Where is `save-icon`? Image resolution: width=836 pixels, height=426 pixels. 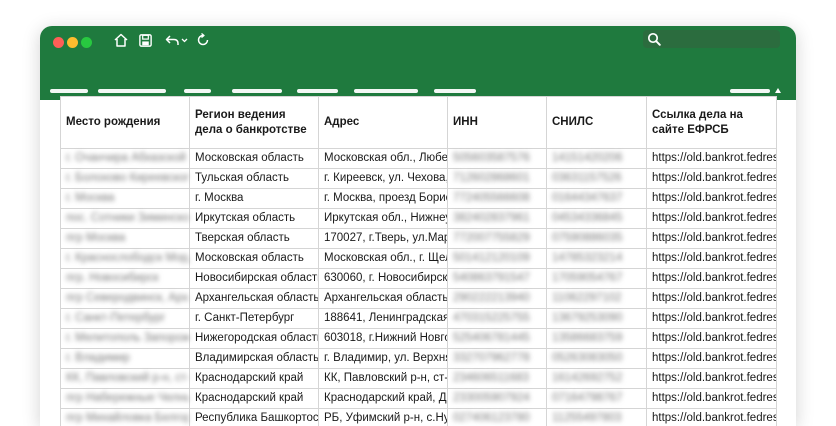 save-icon is located at coordinates (145, 40).